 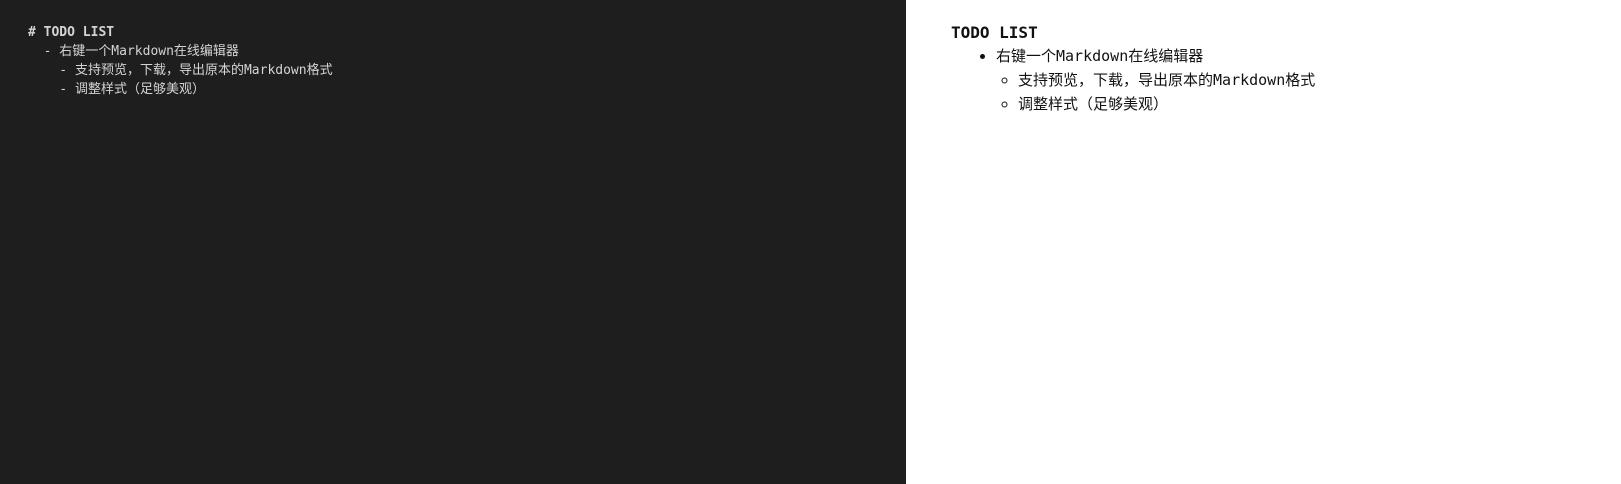 I want to click on preview-list-item-text: 右键一个Markdown在线编辑器, so click(x=1100, y=56).